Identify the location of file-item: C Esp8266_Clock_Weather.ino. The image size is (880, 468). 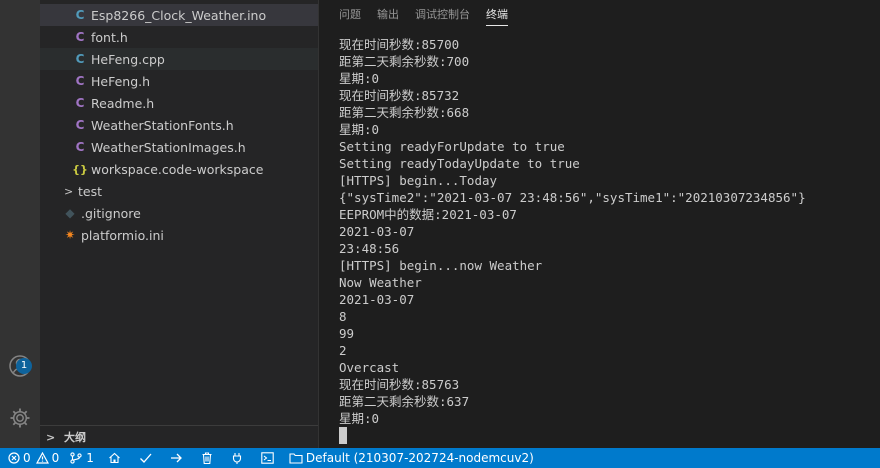
(179, 15).